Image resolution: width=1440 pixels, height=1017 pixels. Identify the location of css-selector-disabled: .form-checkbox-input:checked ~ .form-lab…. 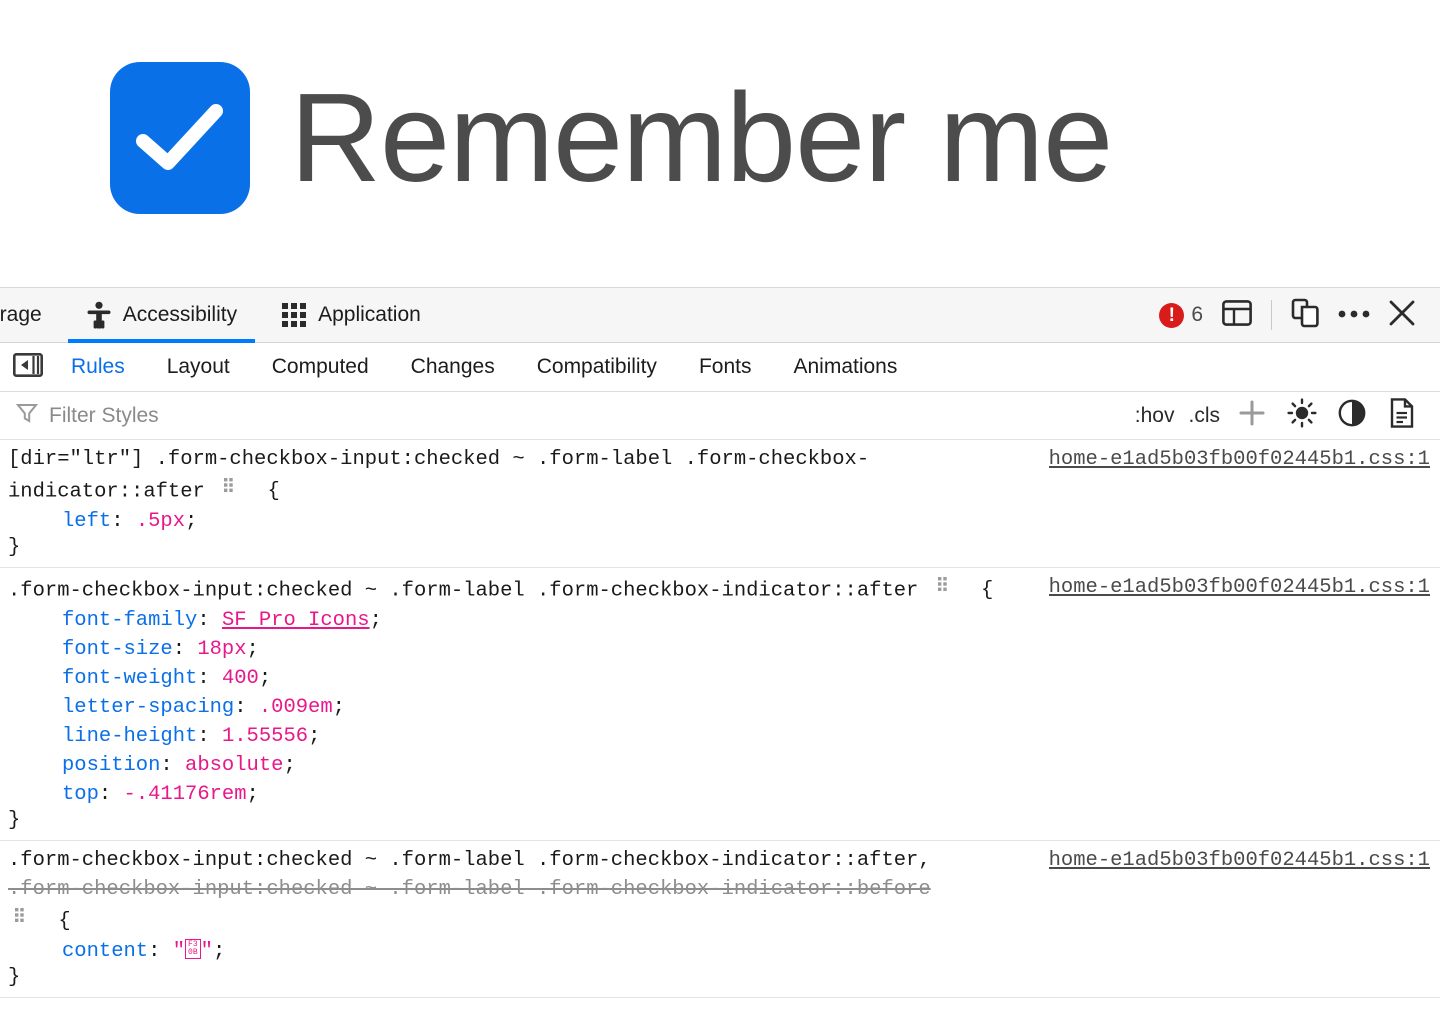
(520, 890).